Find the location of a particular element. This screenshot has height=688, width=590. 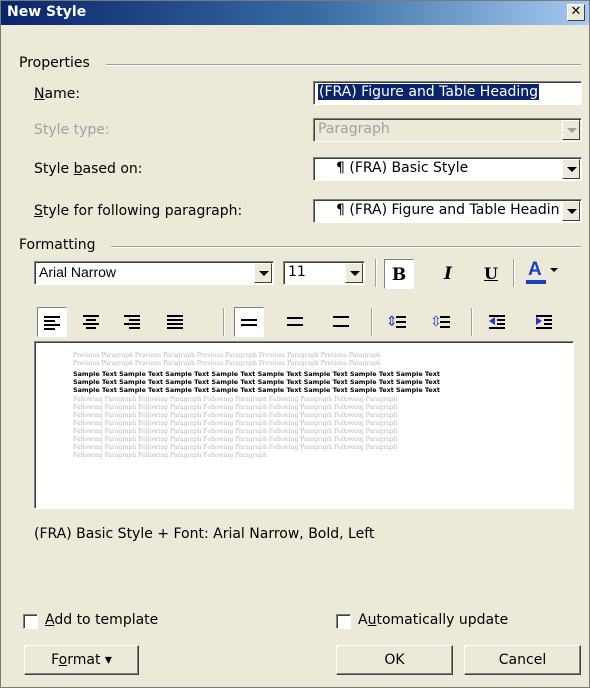

close-icon: ✕ is located at coordinates (576, 11).